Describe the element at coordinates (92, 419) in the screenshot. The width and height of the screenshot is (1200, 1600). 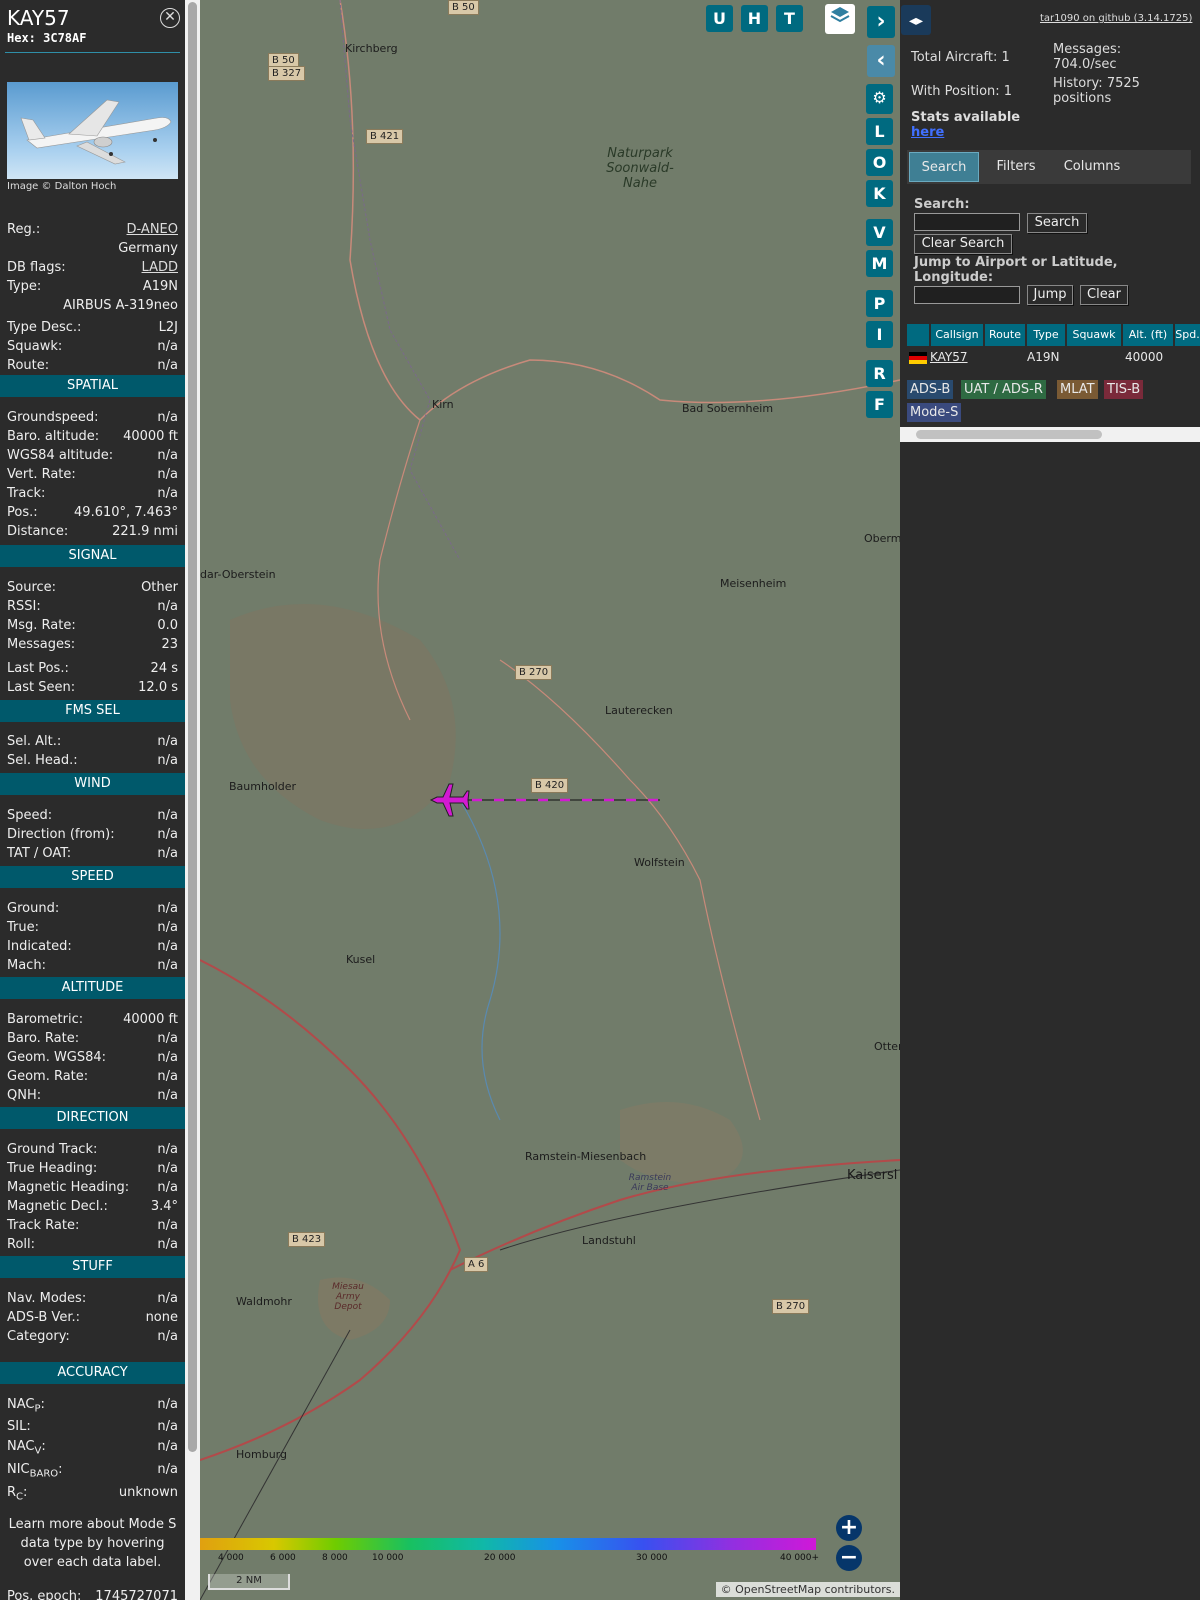
I see `detail-row: Groundspeed: n/a` at that location.